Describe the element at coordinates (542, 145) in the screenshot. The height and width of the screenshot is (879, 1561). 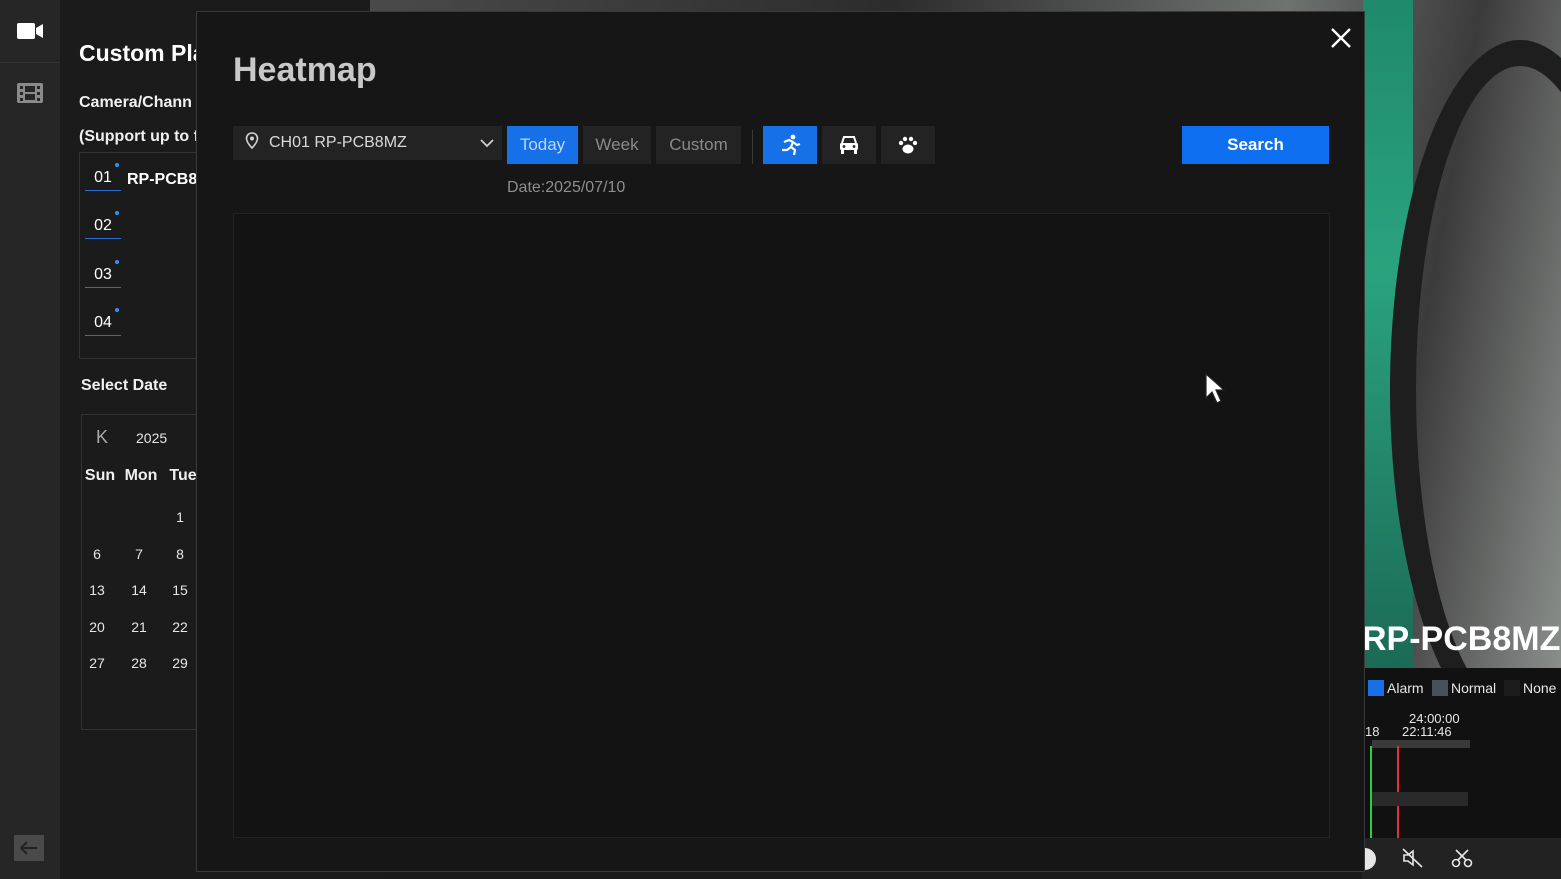
I see `tab-today: Today` at that location.